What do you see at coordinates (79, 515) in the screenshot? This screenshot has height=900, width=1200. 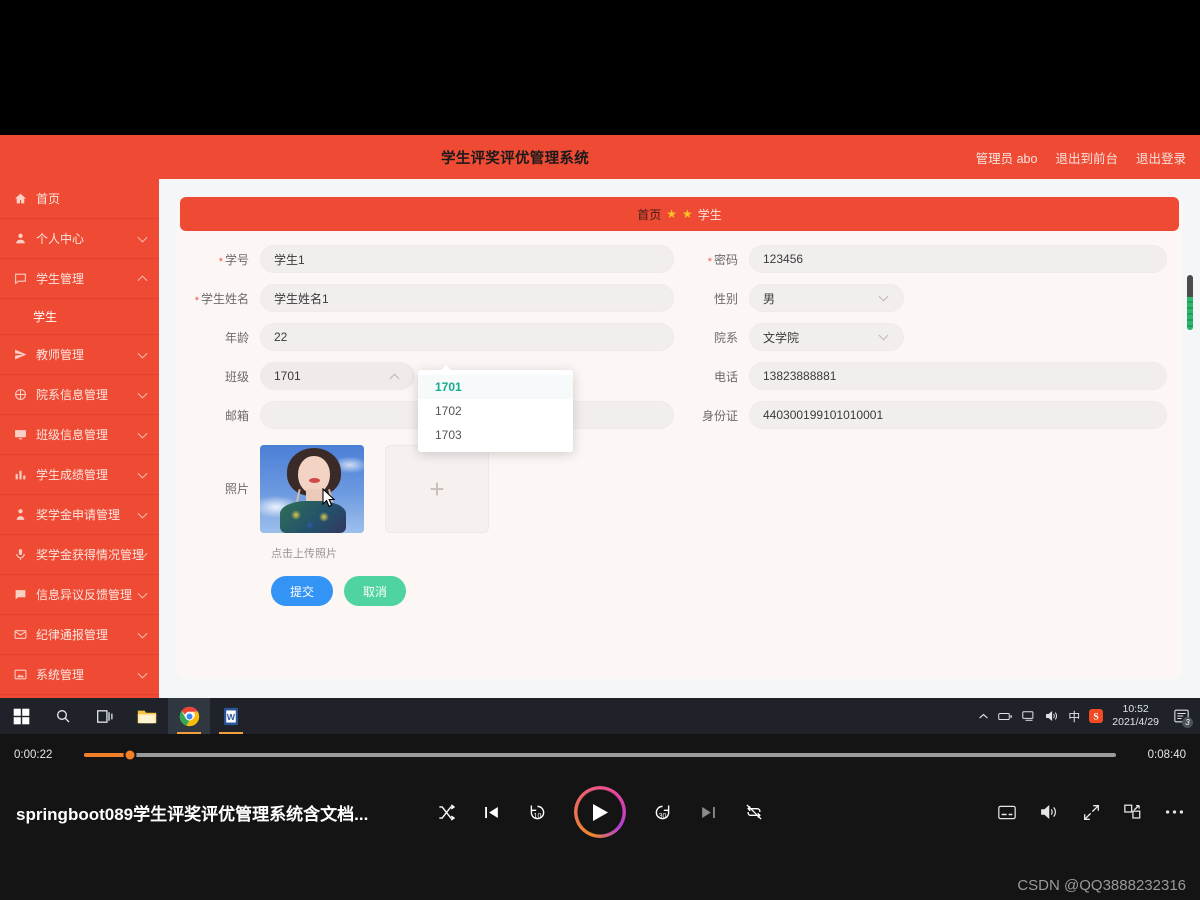 I see `sidebar-item-scholarship-application-management: 奖学金申请管理` at bounding box center [79, 515].